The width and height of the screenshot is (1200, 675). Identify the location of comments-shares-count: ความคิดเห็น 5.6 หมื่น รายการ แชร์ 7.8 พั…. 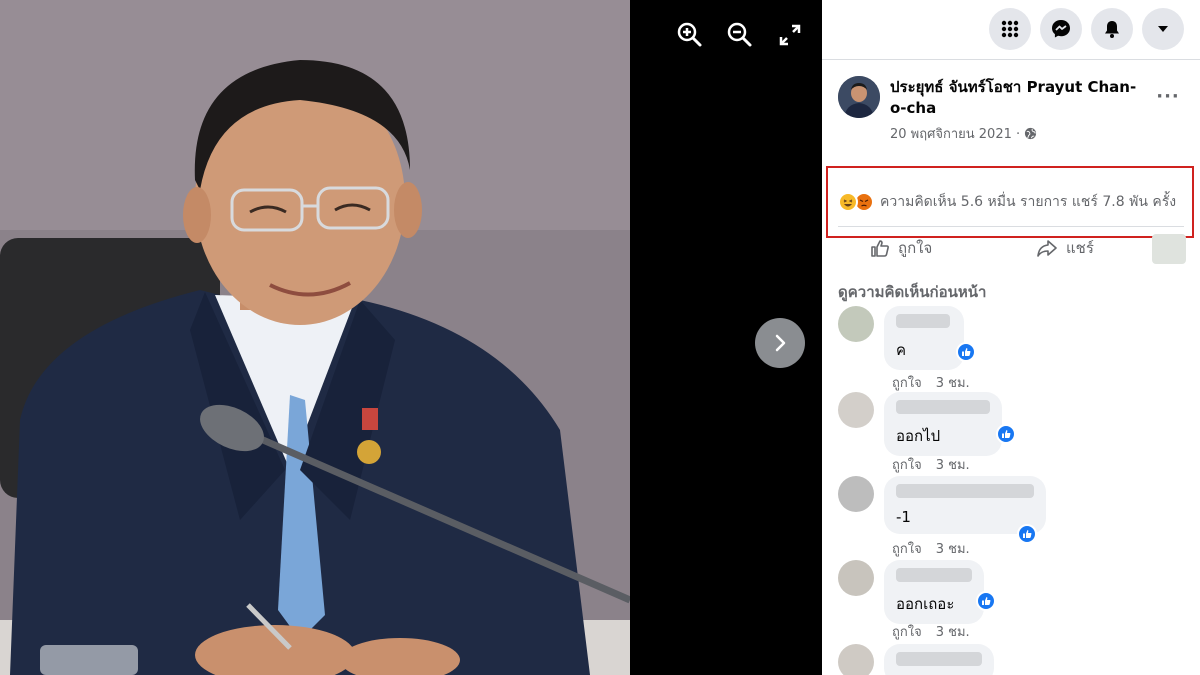
(1028, 202).